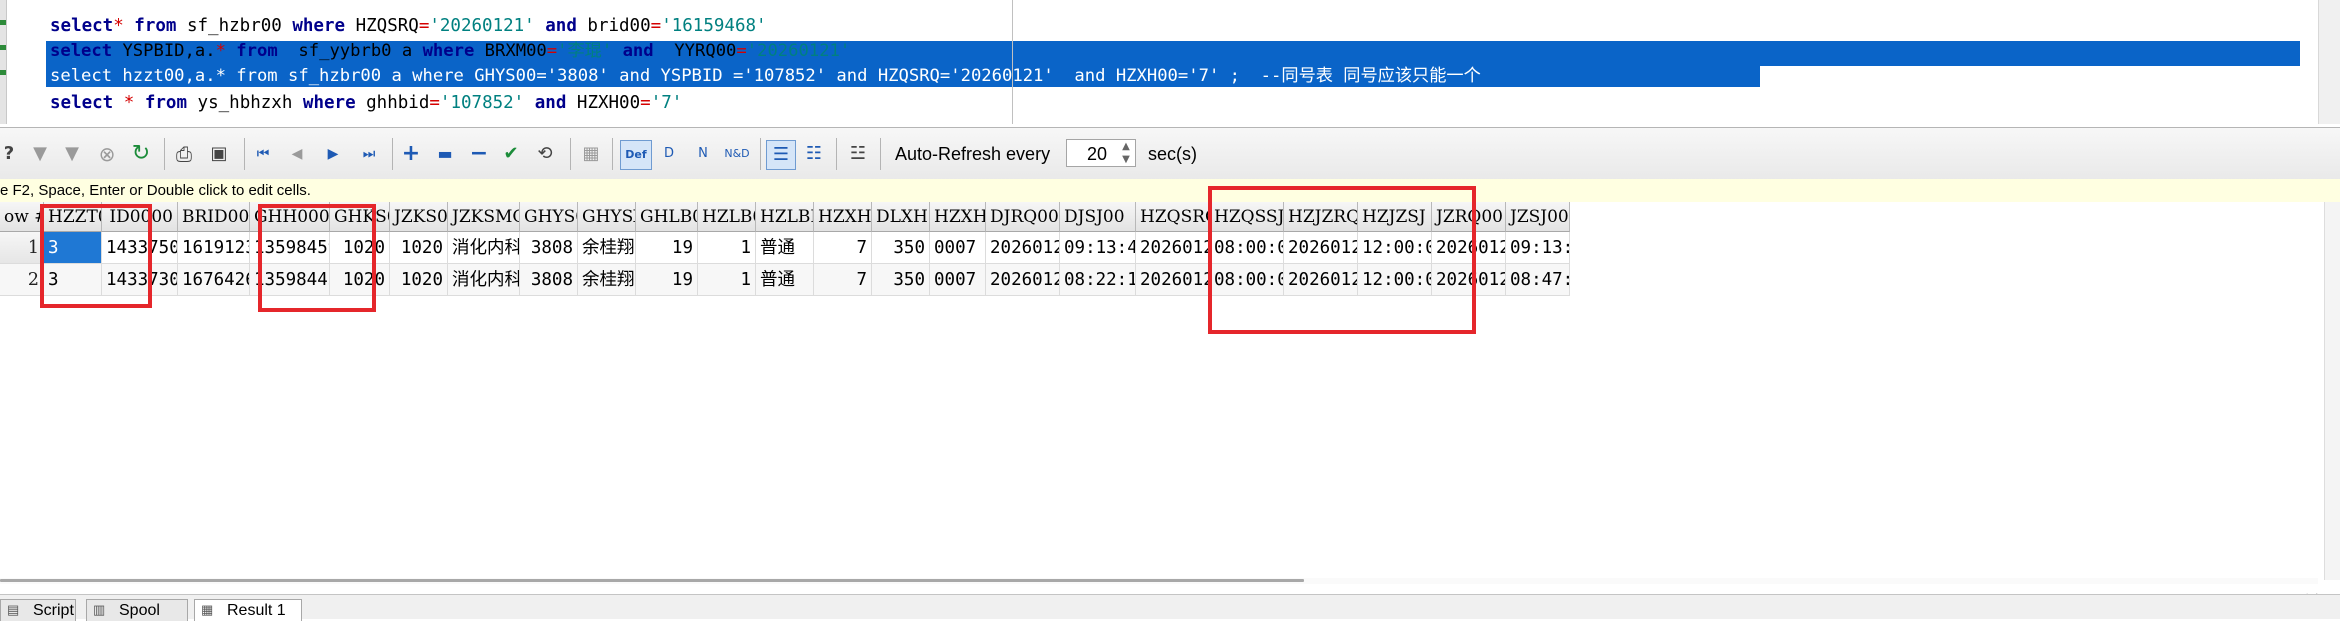  I want to click on cell-ghh000: 135984596, so click(290, 248).